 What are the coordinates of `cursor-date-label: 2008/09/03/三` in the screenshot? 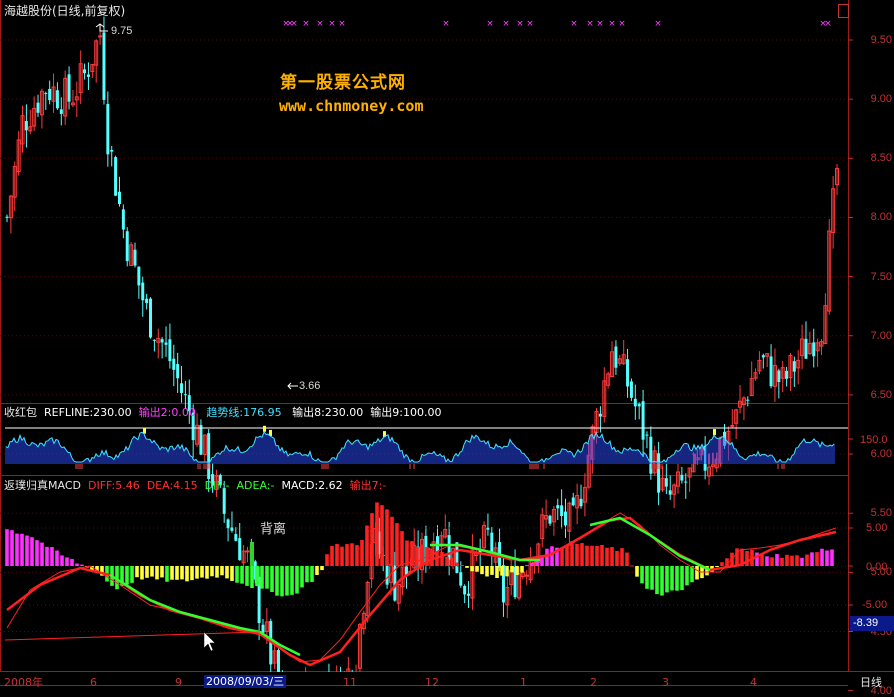 It's located at (245, 681).